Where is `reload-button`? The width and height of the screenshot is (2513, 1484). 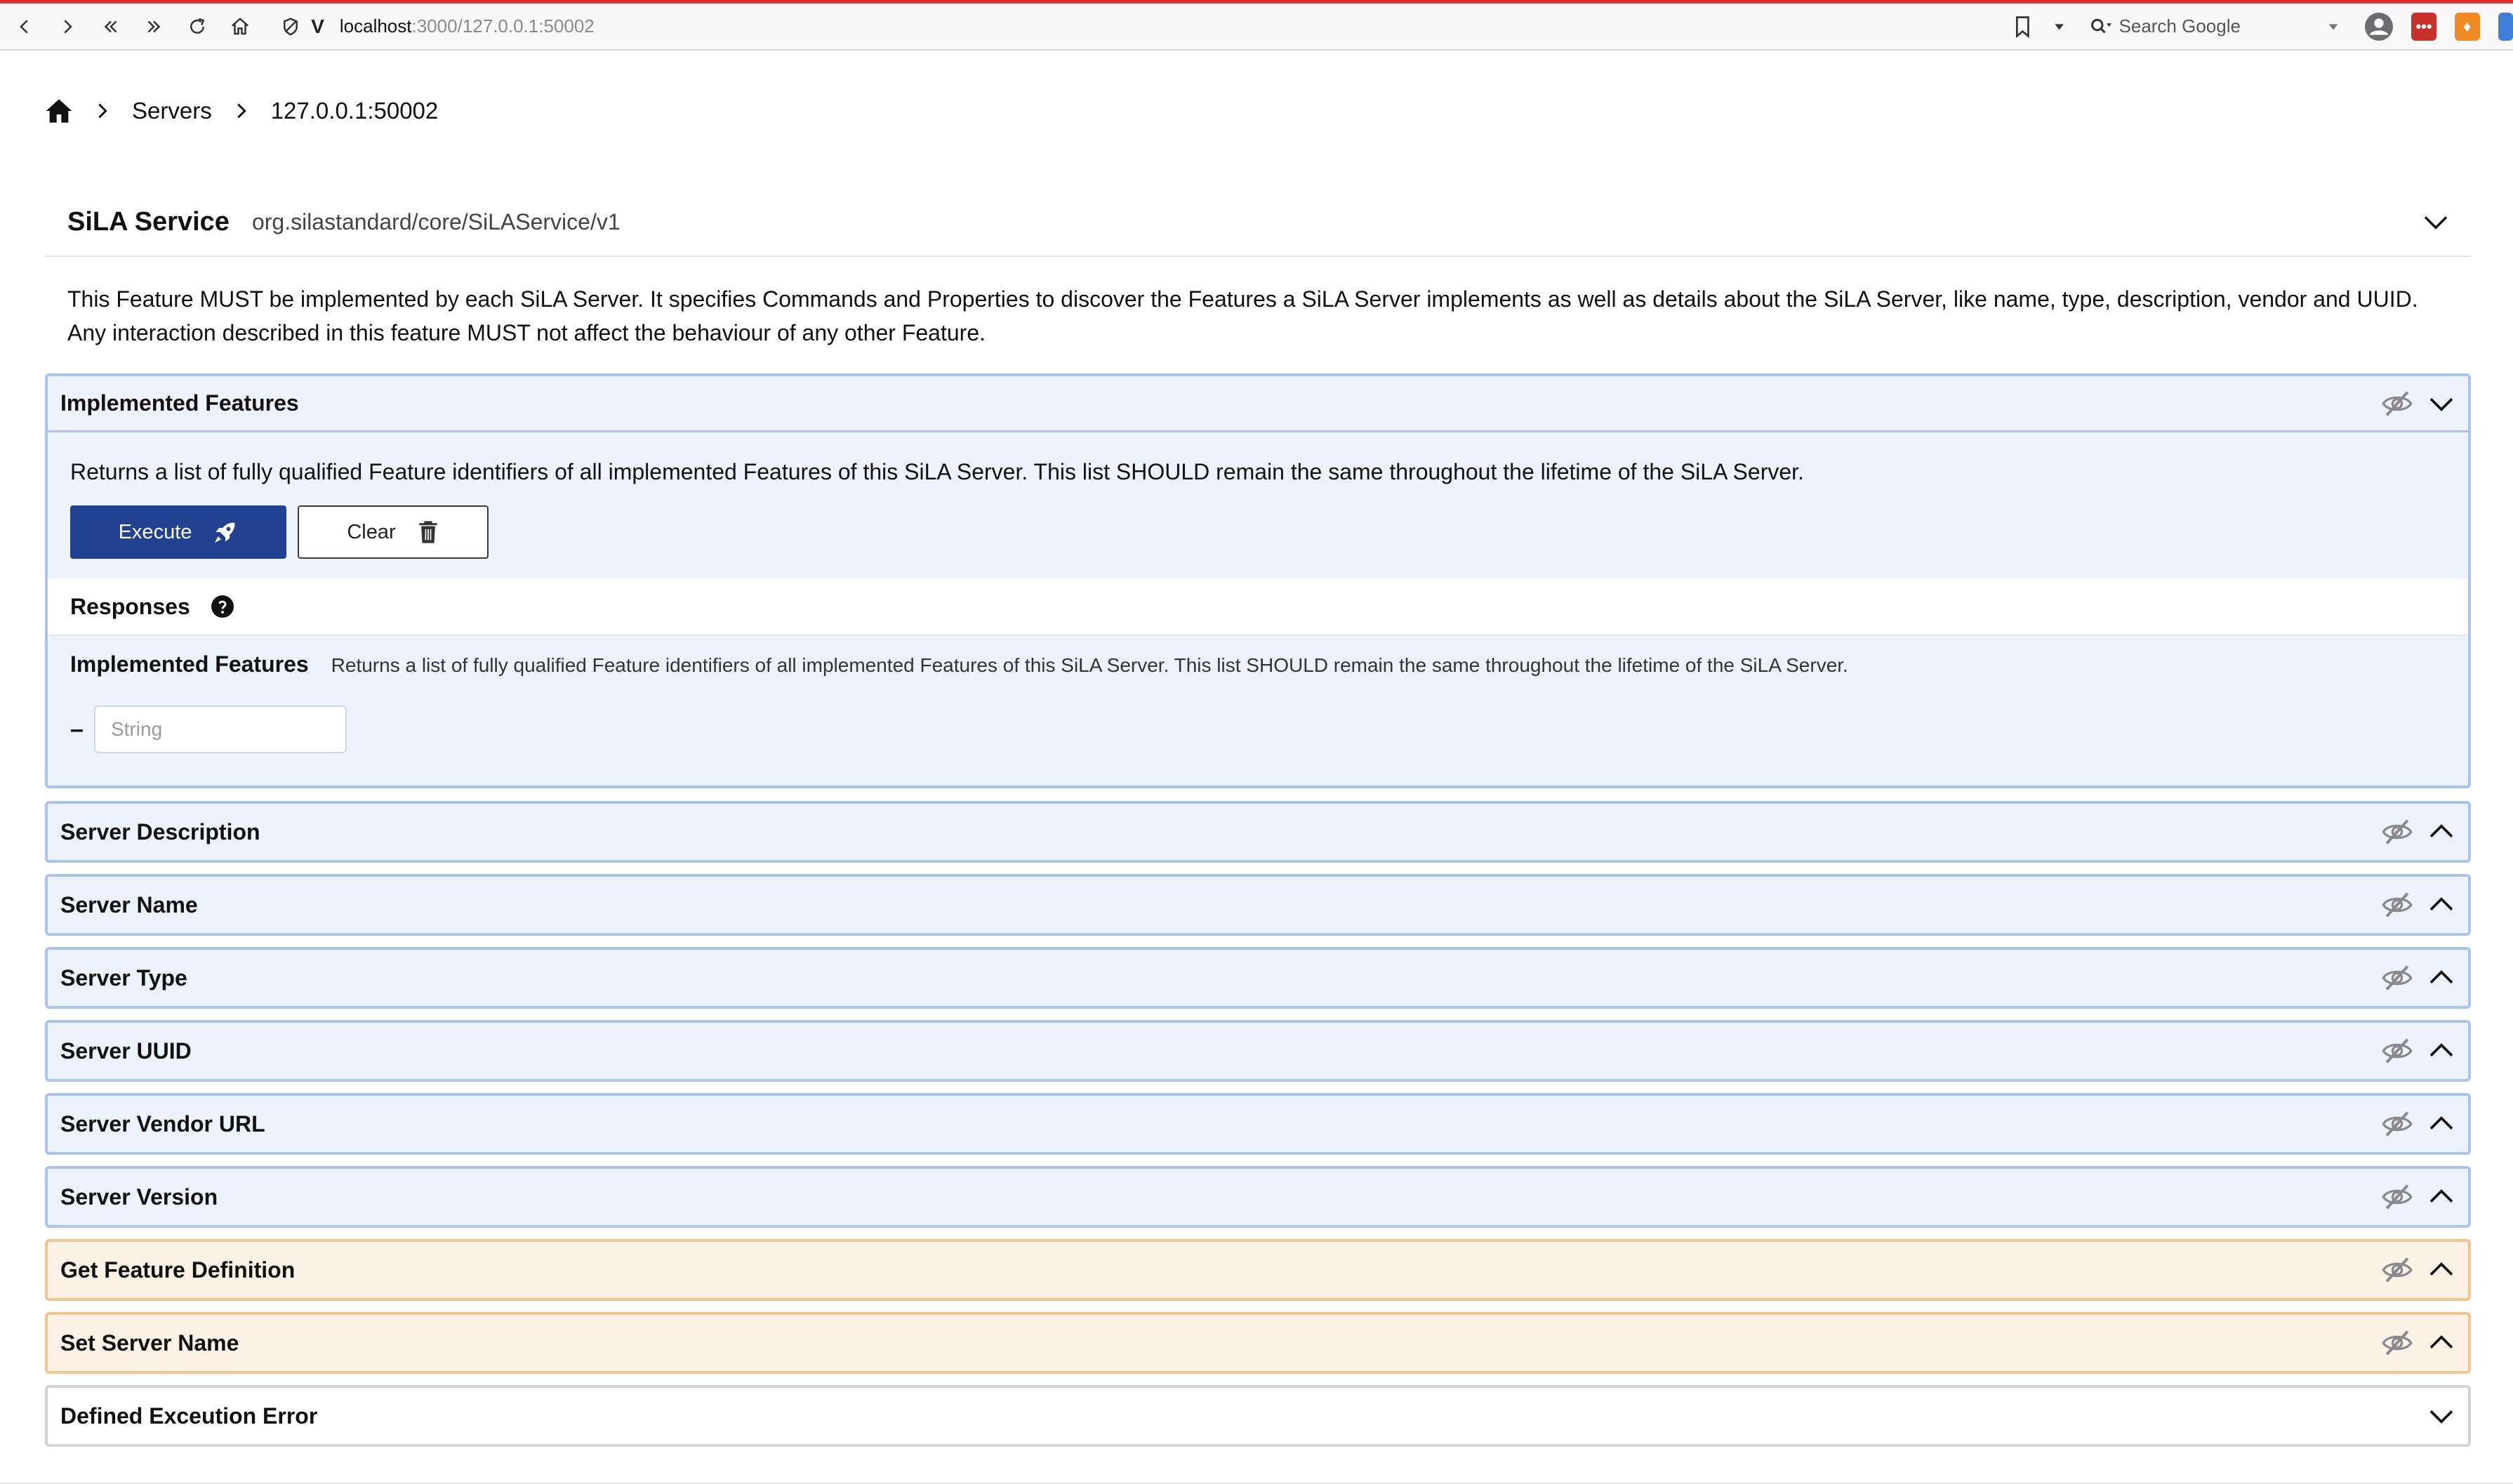 reload-button is located at coordinates (197, 27).